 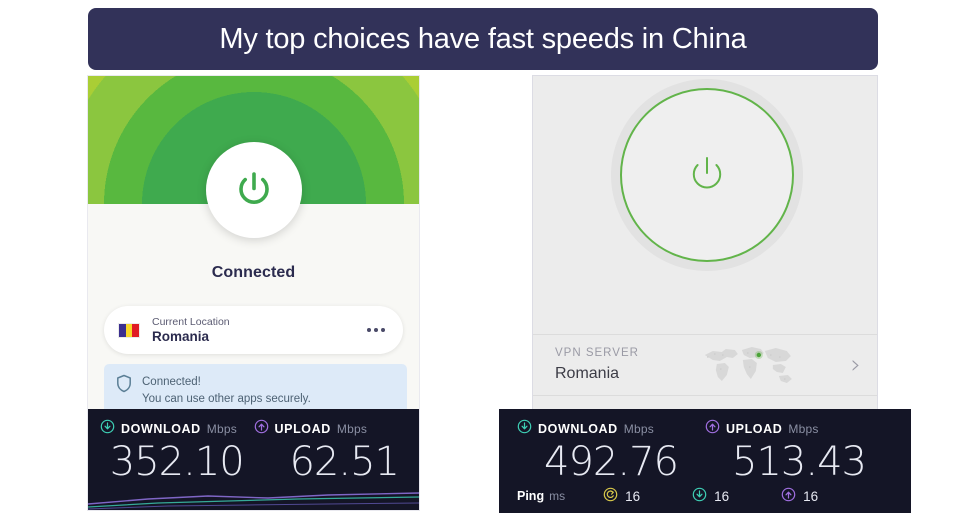 I want to click on flag-romania-icon, so click(x=129, y=330).